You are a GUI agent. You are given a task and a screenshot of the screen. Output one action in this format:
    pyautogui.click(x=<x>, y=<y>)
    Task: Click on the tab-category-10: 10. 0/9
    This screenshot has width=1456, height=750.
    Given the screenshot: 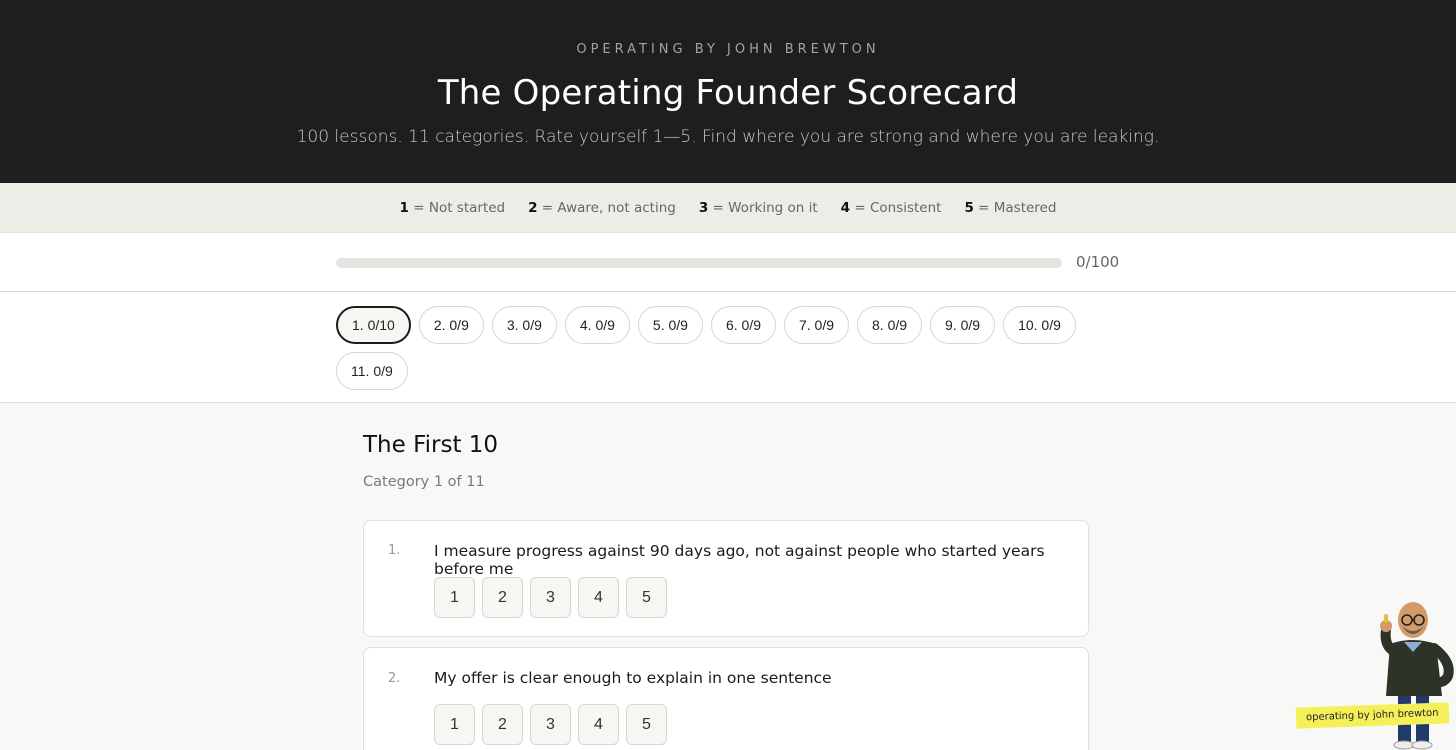 What is the action you would take?
    pyautogui.click(x=1039, y=325)
    